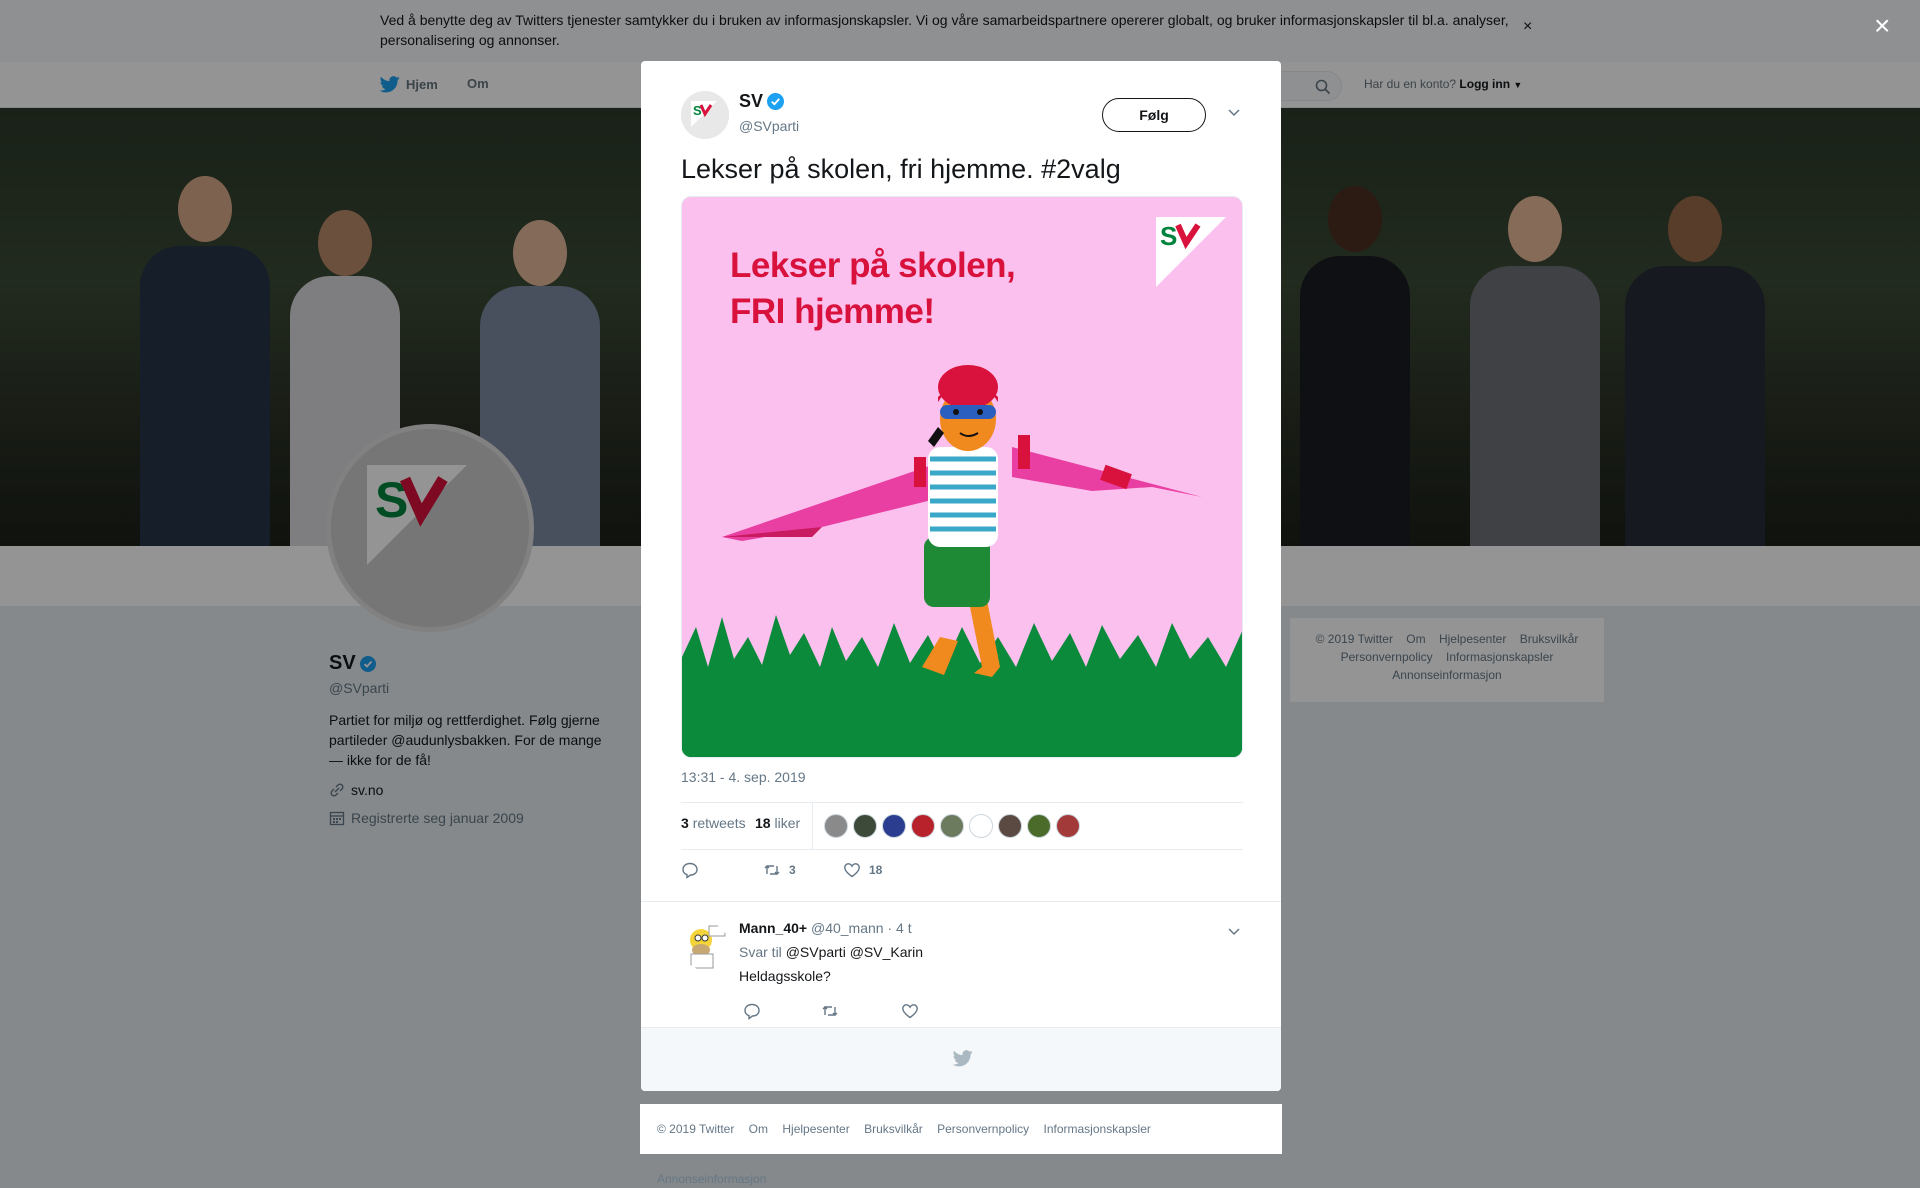 The width and height of the screenshot is (1920, 1188). What do you see at coordinates (901, 169) in the screenshot?
I see `tweet-text: Lekser på skolen, fri hjemme. #2valg` at bounding box center [901, 169].